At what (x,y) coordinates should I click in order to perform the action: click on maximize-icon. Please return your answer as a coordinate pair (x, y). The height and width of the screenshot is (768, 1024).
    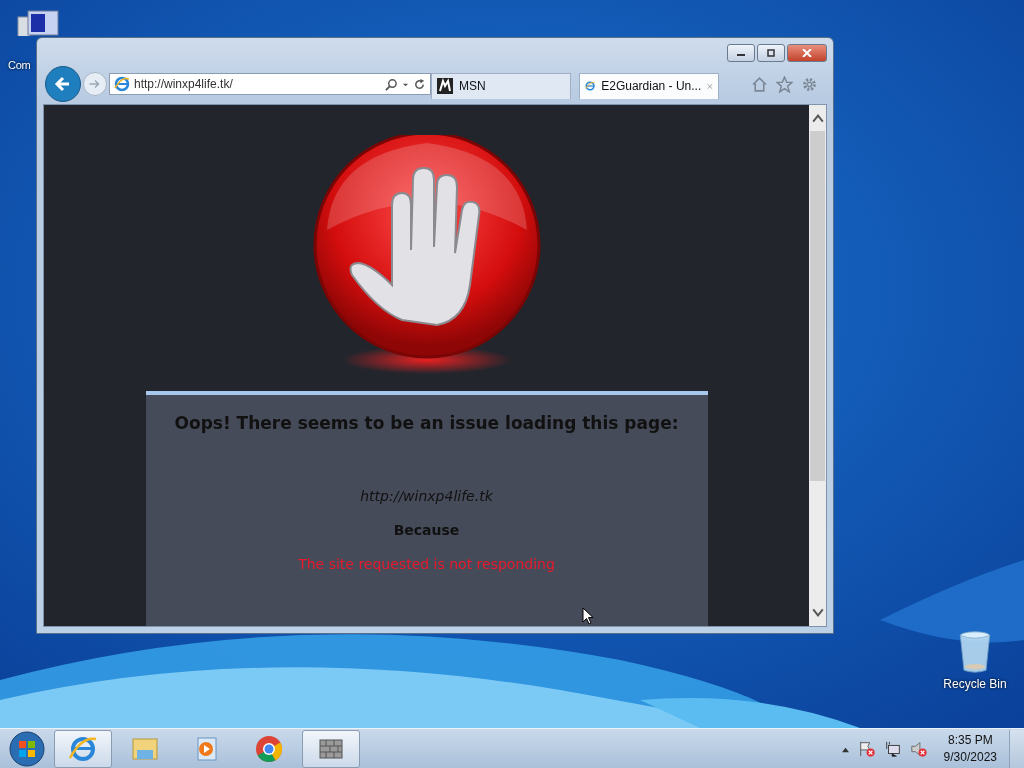
    Looking at the image, I should click on (771, 53).